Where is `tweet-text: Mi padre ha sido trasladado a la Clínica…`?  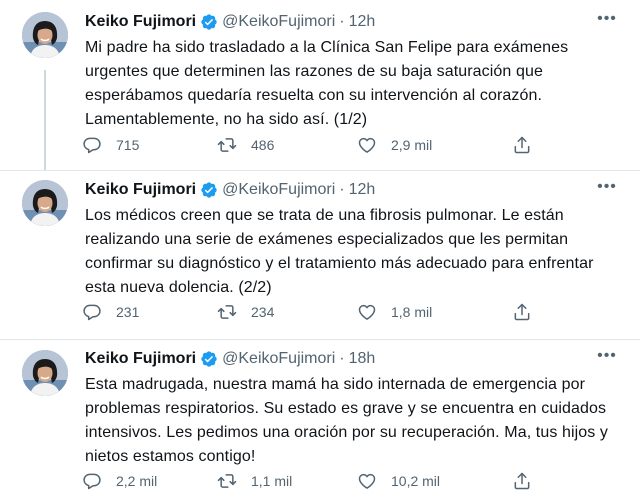
tweet-text: Mi padre ha sido trasladado a la Clínica… is located at coordinates (327, 83).